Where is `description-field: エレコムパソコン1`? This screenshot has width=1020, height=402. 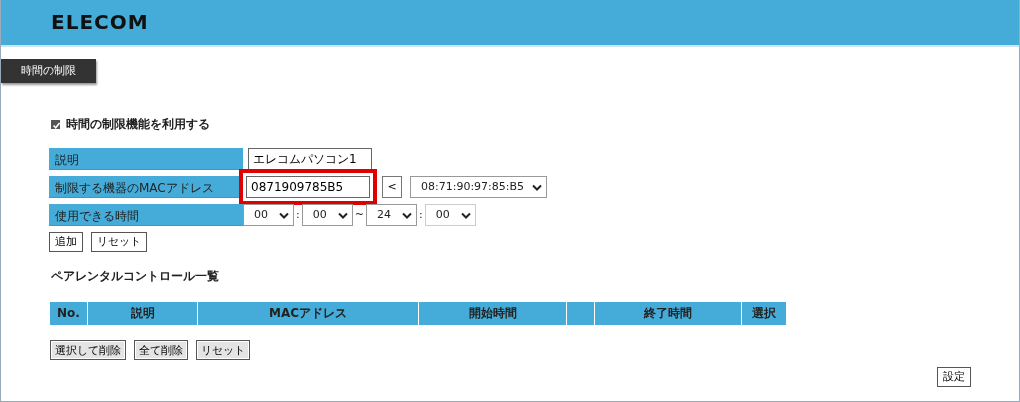
description-field: エレコムパソコン1 is located at coordinates (310, 159).